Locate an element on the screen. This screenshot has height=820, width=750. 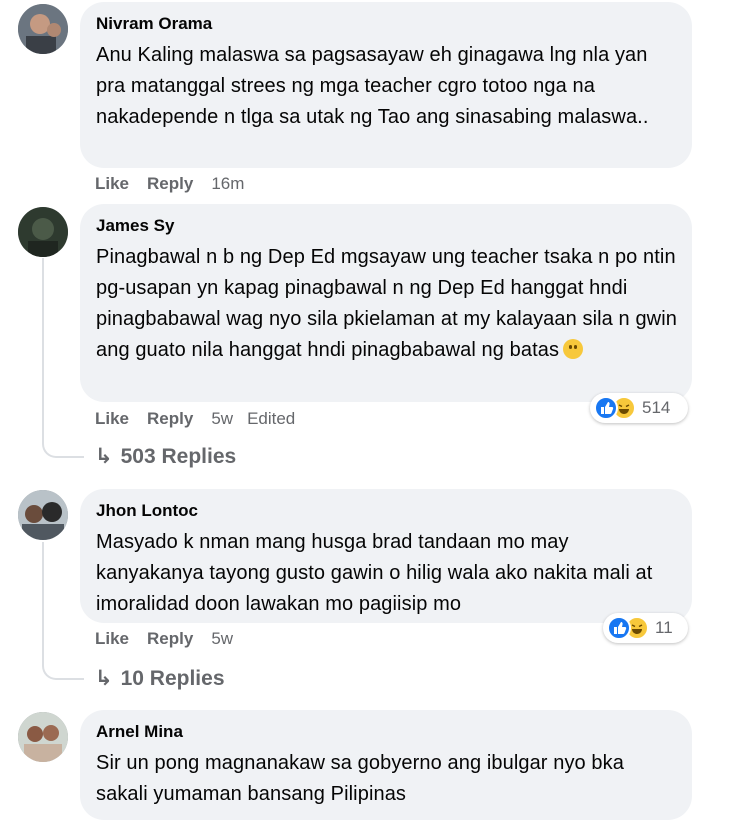
comment-actions: Like Reply 16m is located at coordinates (176, 184).